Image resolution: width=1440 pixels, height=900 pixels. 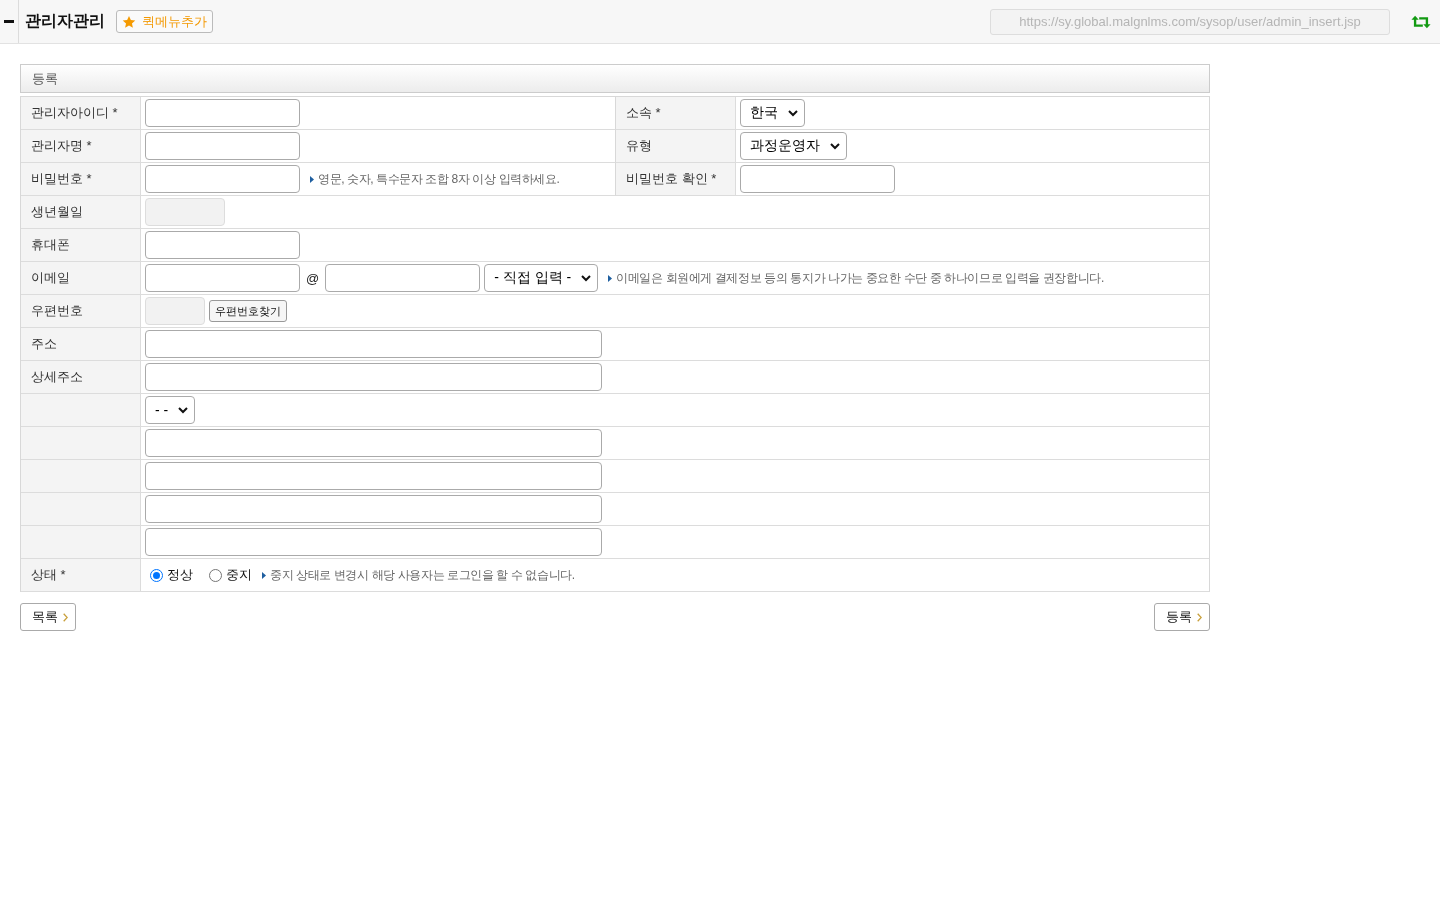 What do you see at coordinates (81, 146) in the screenshot?
I see `field-label: 관리자명 *` at bounding box center [81, 146].